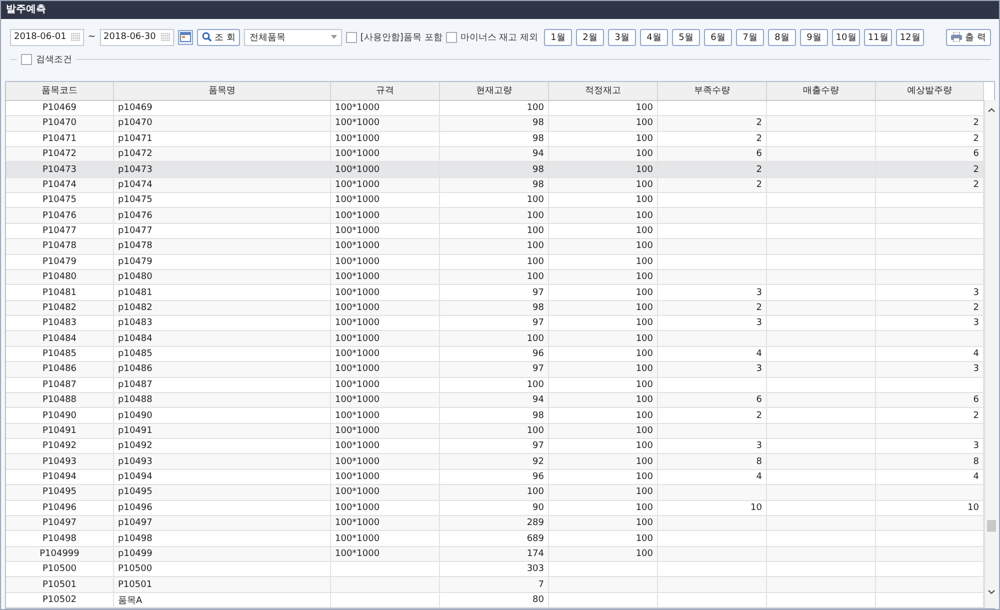 The height and width of the screenshot is (610, 1000). Describe the element at coordinates (59, 492) in the screenshot. I see `table-cell: P10495` at that location.